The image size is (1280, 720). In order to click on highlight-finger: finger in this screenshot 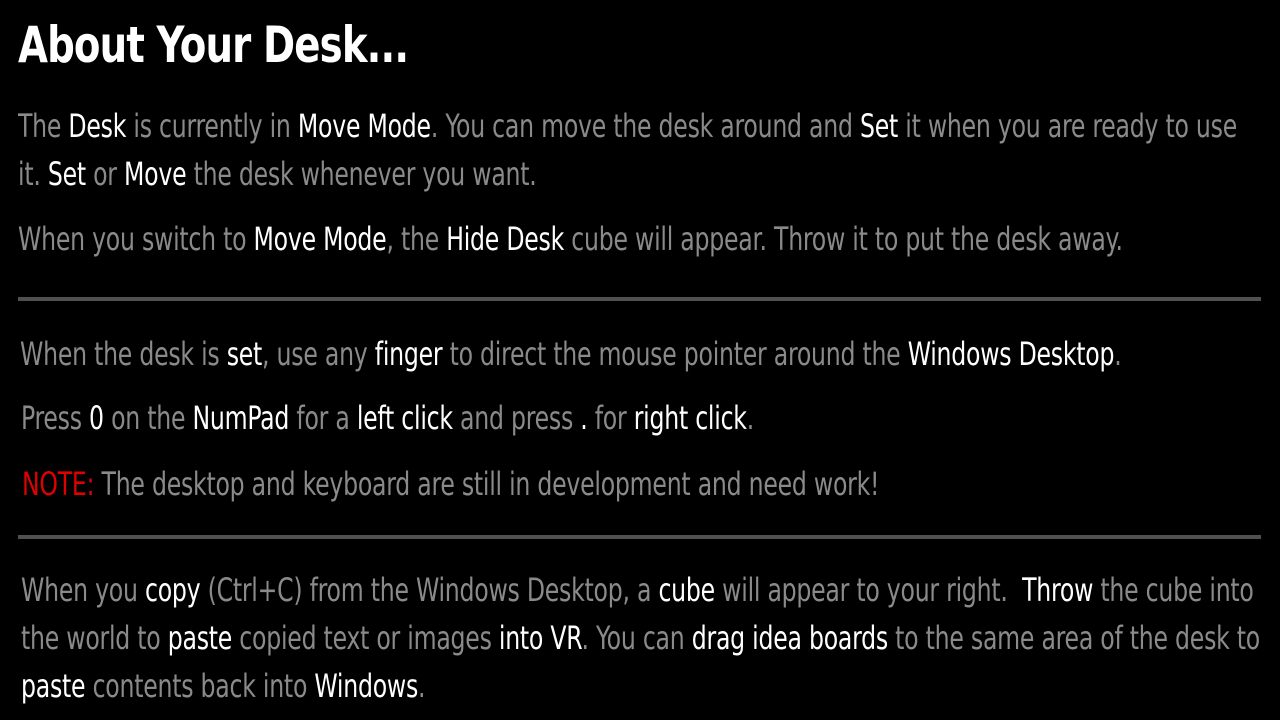, I will do `click(408, 354)`.